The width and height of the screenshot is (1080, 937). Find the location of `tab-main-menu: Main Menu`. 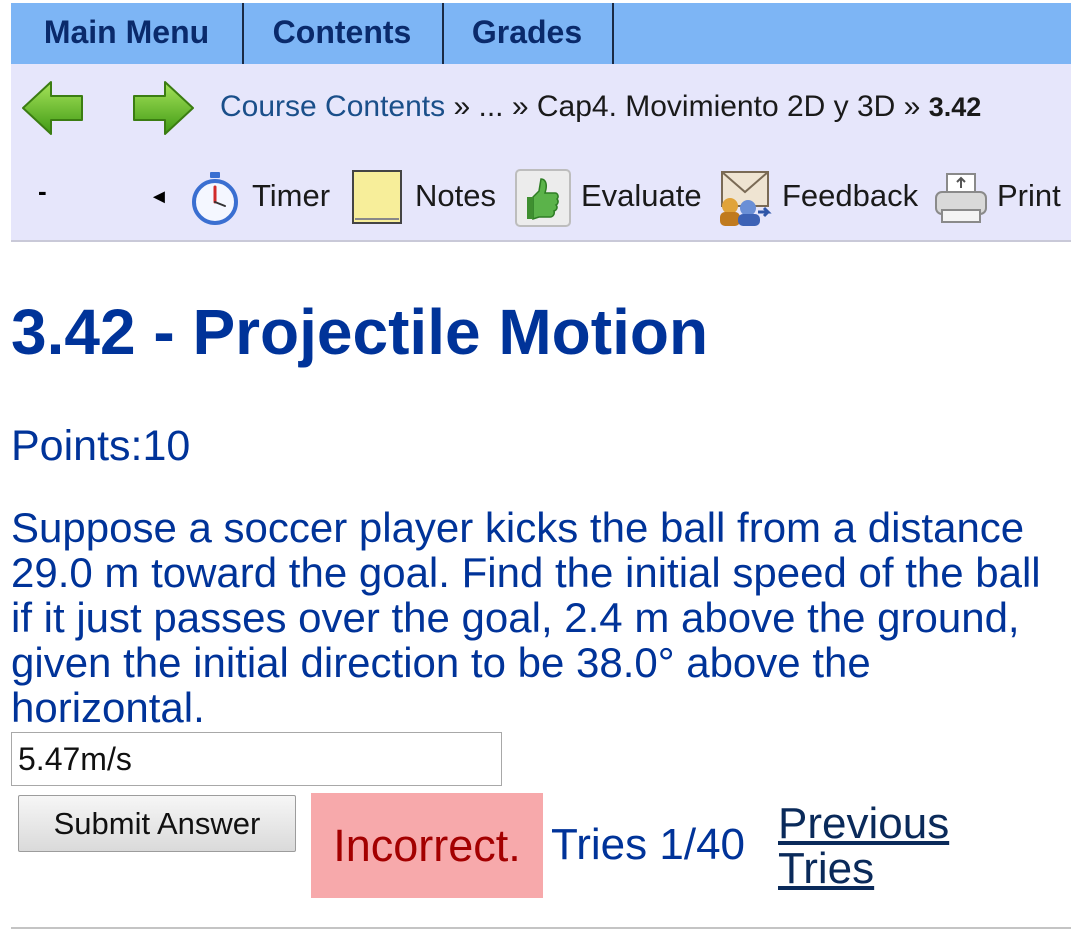

tab-main-menu: Main Menu is located at coordinates (127, 33).